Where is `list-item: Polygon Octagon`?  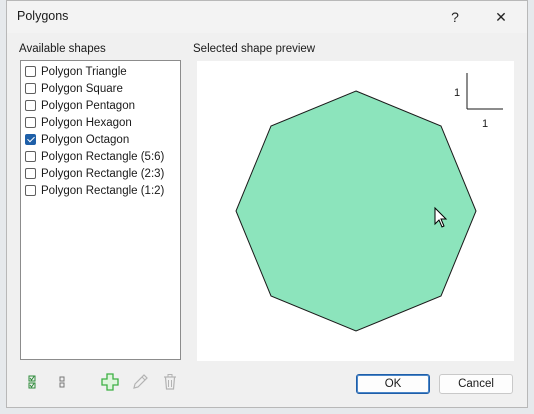 list-item: Polygon Octagon is located at coordinates (100, 139).